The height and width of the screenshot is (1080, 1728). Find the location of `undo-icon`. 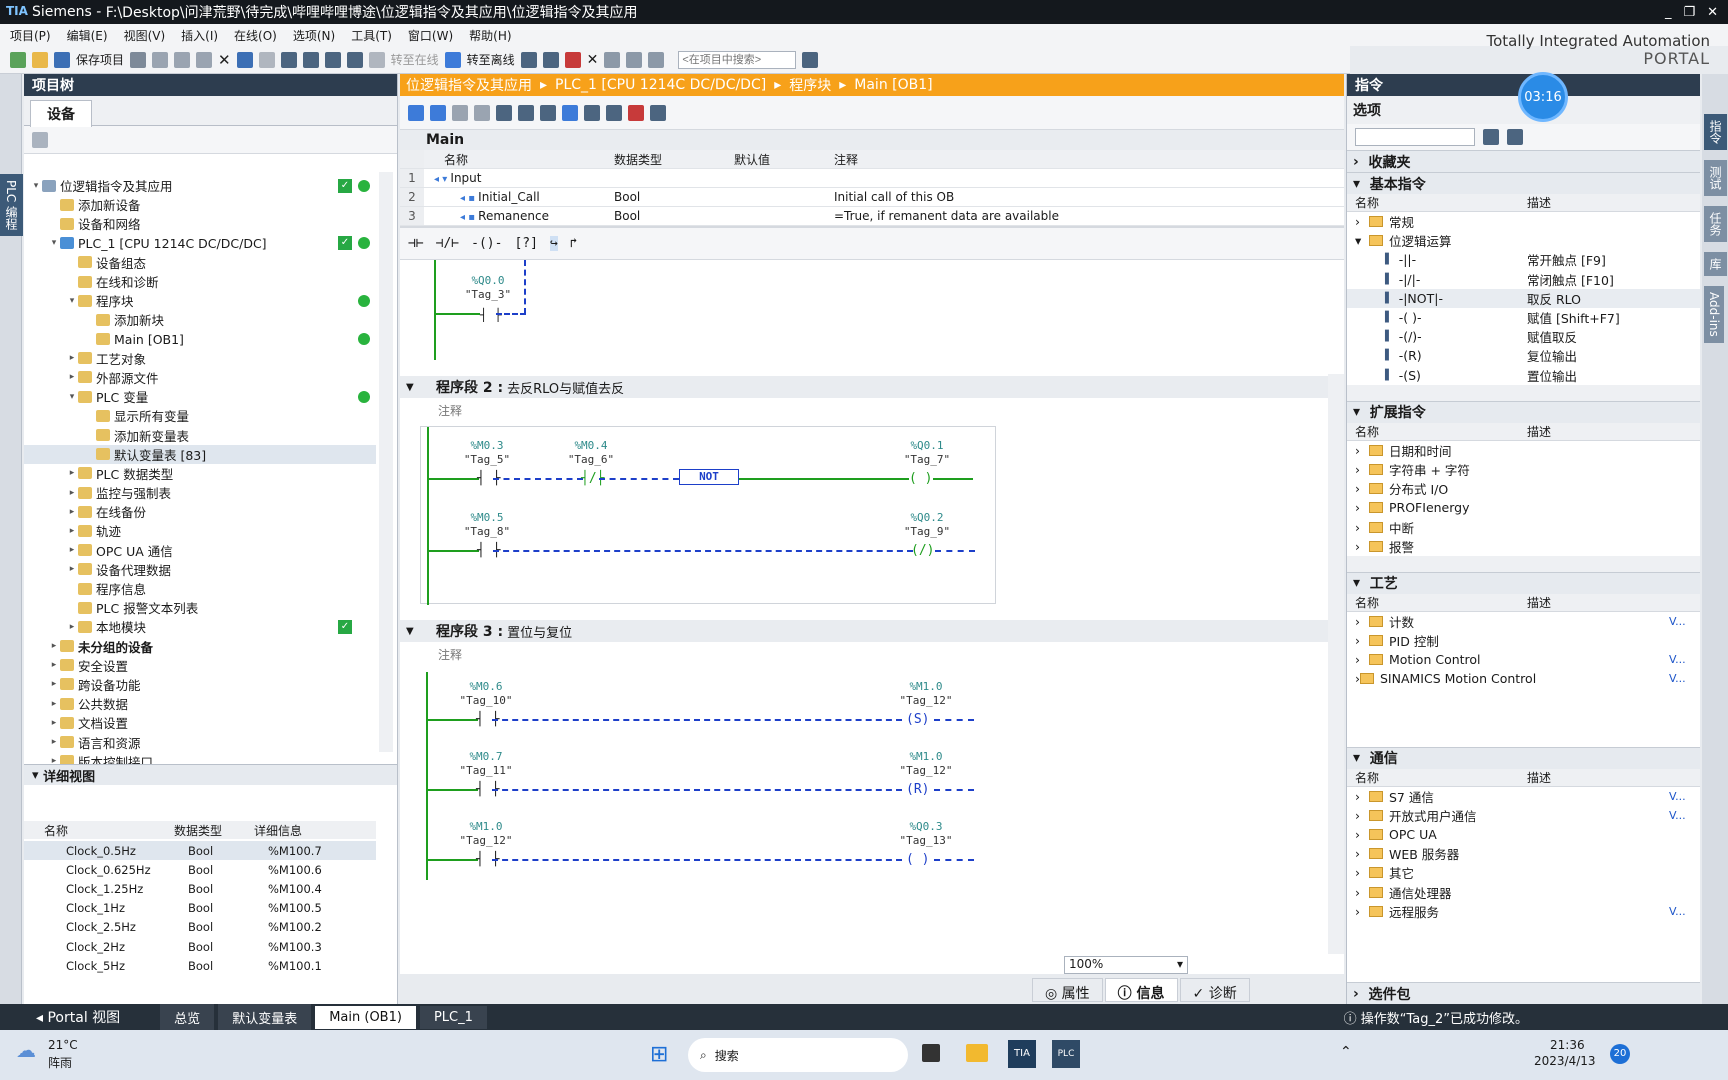

undo-icon is located at coordinates (244, 59).